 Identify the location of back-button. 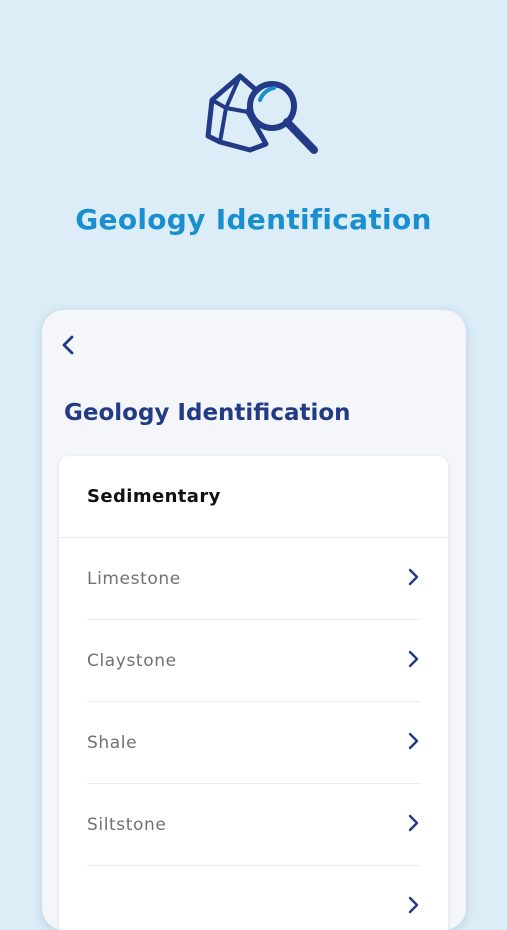
(69, 345).